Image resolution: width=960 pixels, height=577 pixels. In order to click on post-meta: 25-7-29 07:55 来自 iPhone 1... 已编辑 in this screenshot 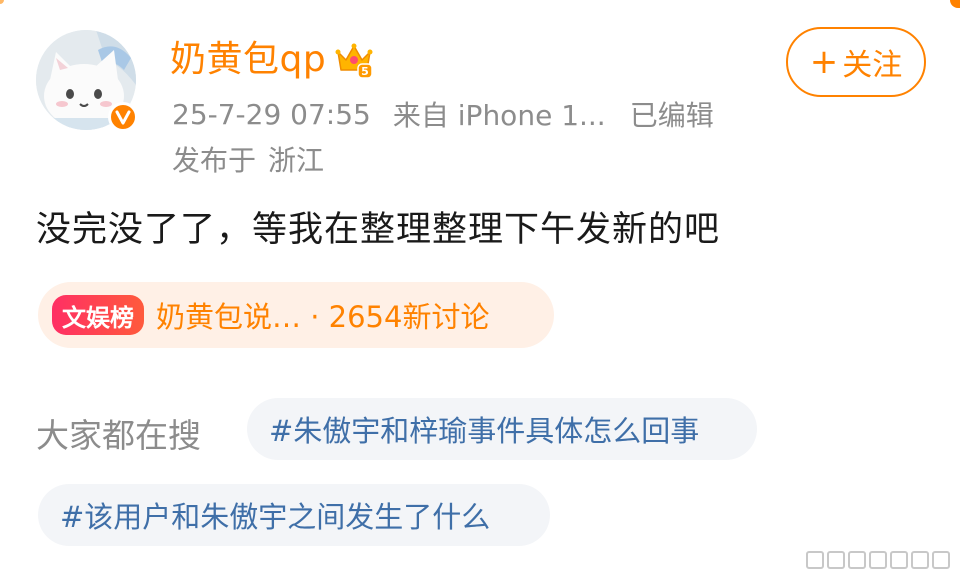, I will do `click(443, 114)`.